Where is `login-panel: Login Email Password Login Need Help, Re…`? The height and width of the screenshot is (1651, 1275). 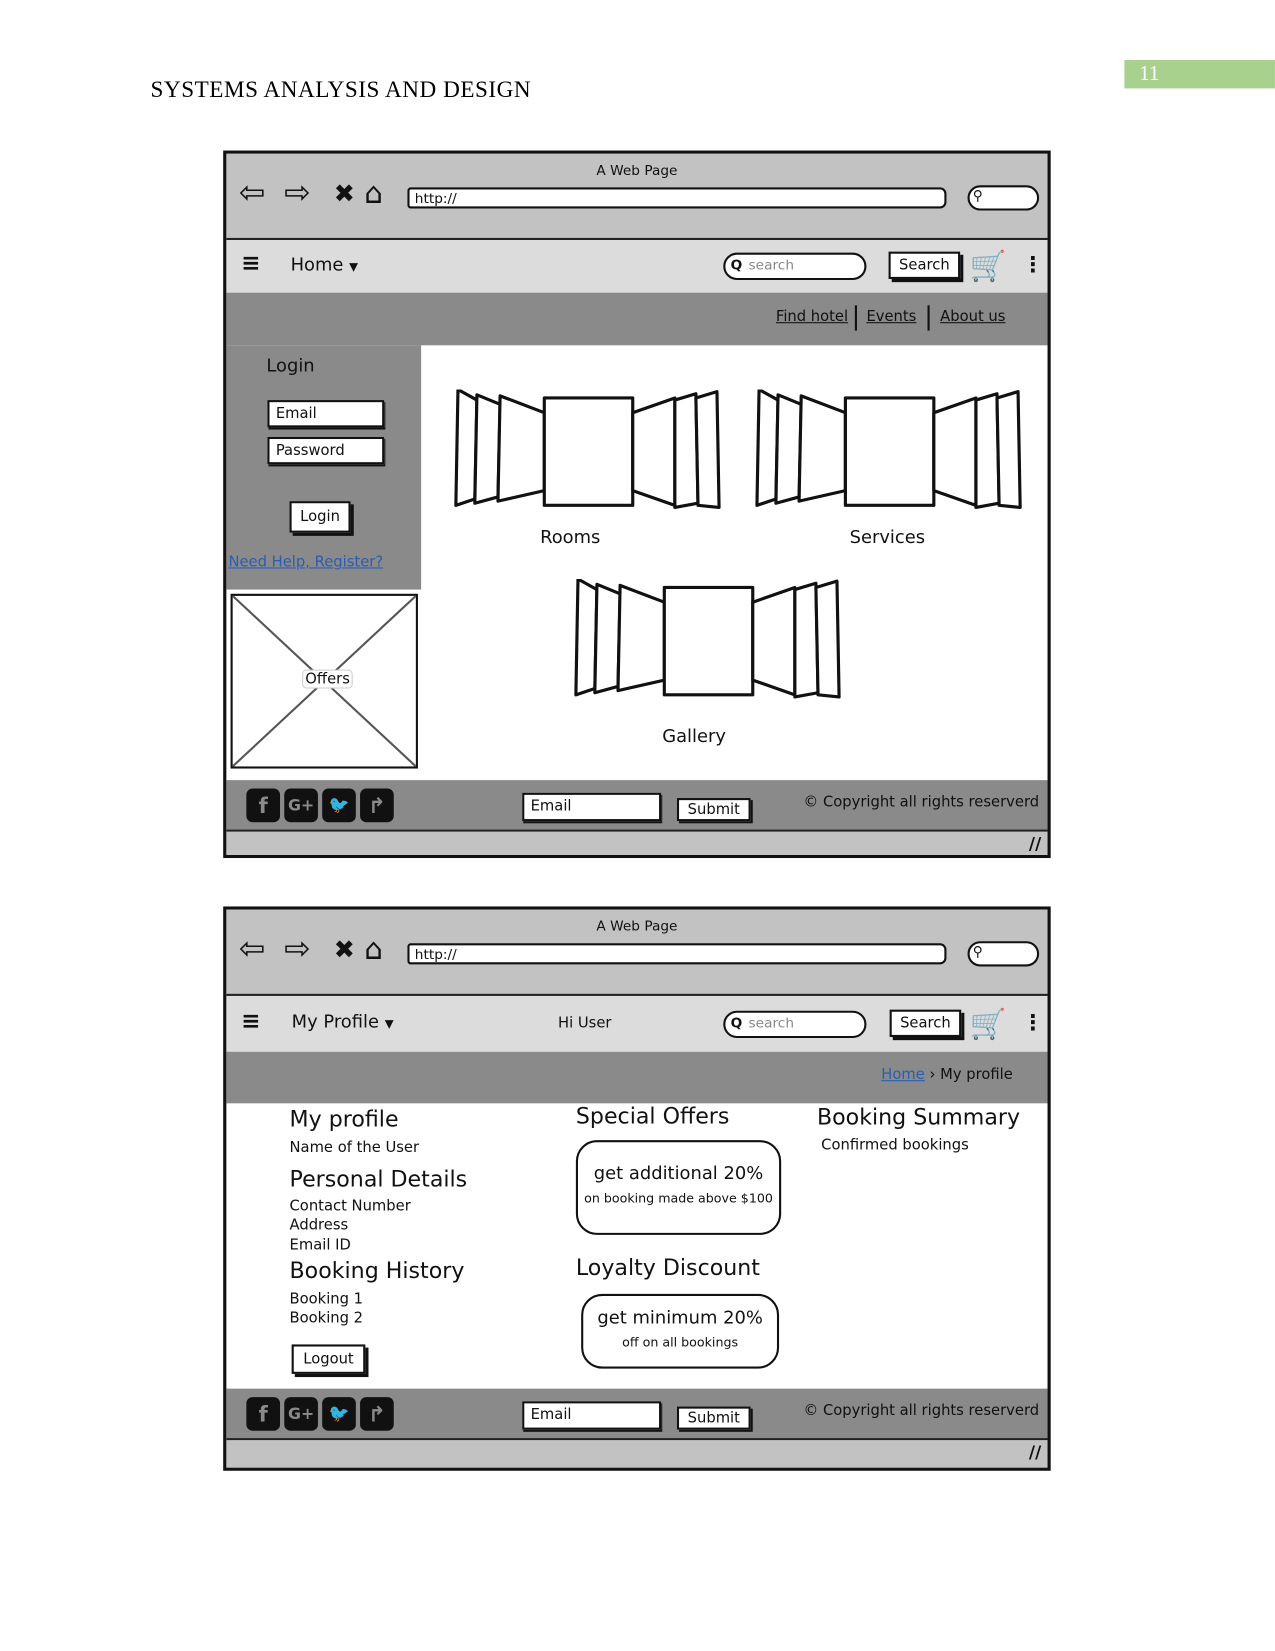 login-panel: Login Email Password Login Need Help, Re… is located at coordinates (324, 467).